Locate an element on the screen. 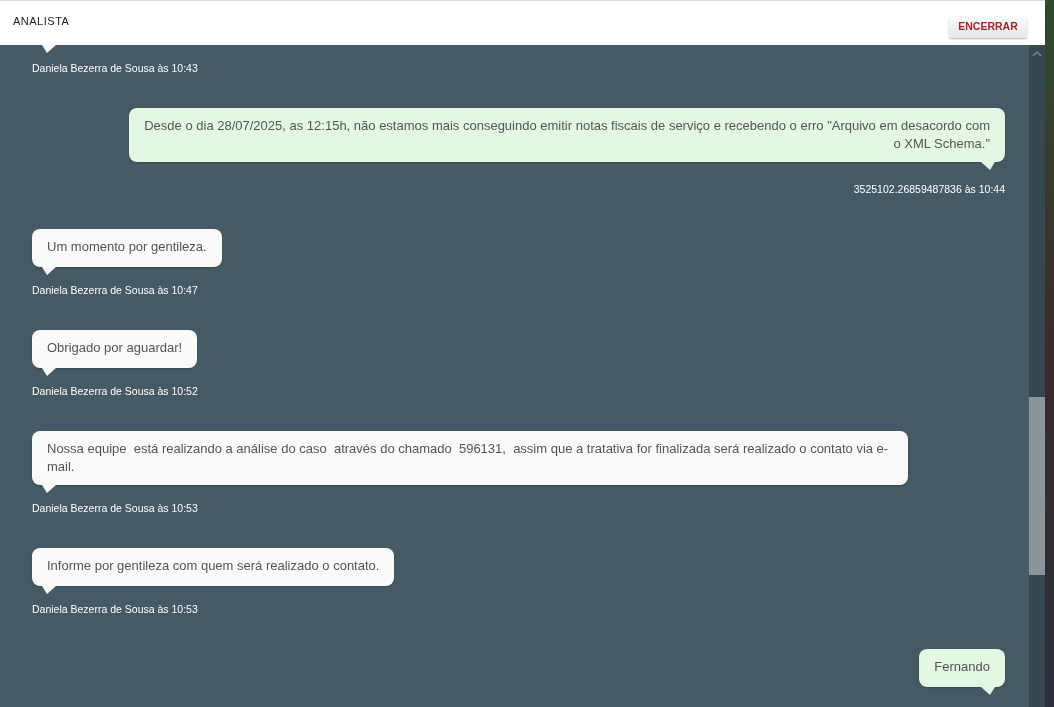 The height and width of the screenshot is (707, 1054). message-meta: 3525102.26859487836 às 10:44 is located at coordinates (929, 189).